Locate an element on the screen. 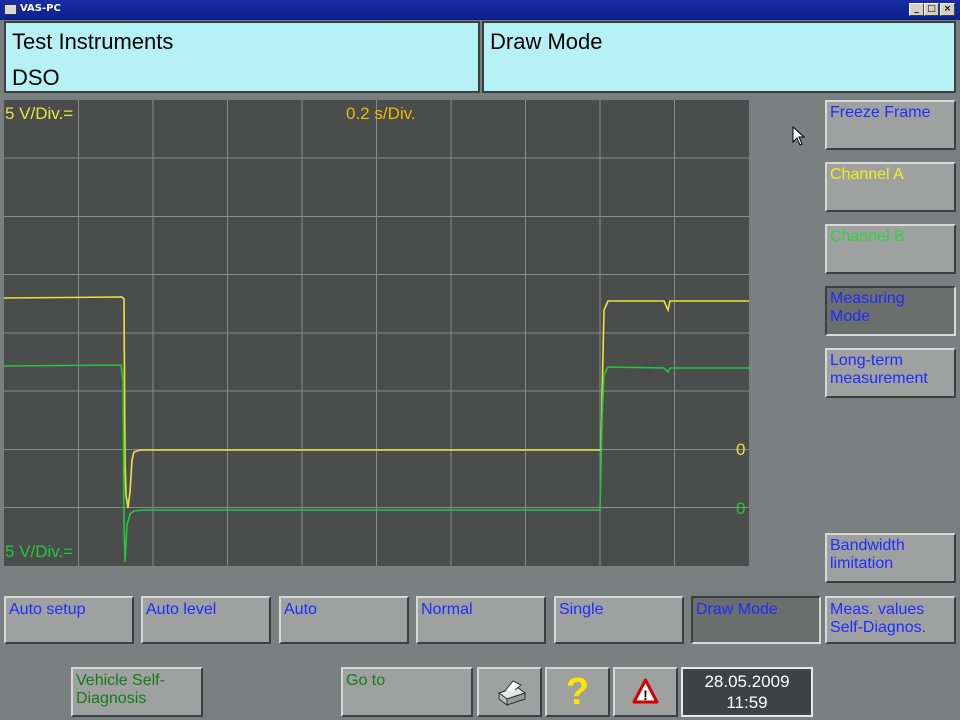 The width and height of the screenshot is (960, 720). minimize-button: _ is located at coordinates (916, 9).